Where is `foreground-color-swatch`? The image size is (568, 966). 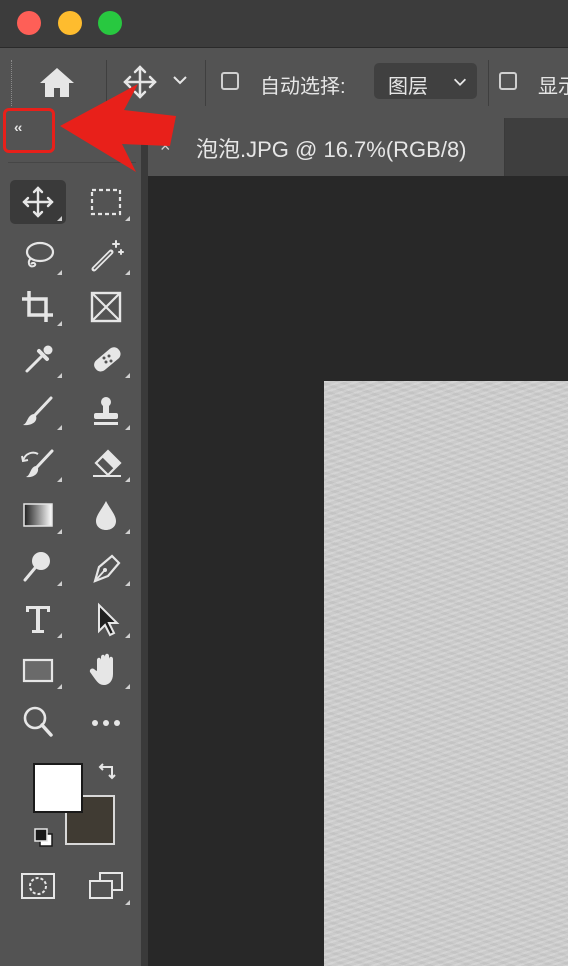
foreground-color-swatch is located at coordinates (58, 788).